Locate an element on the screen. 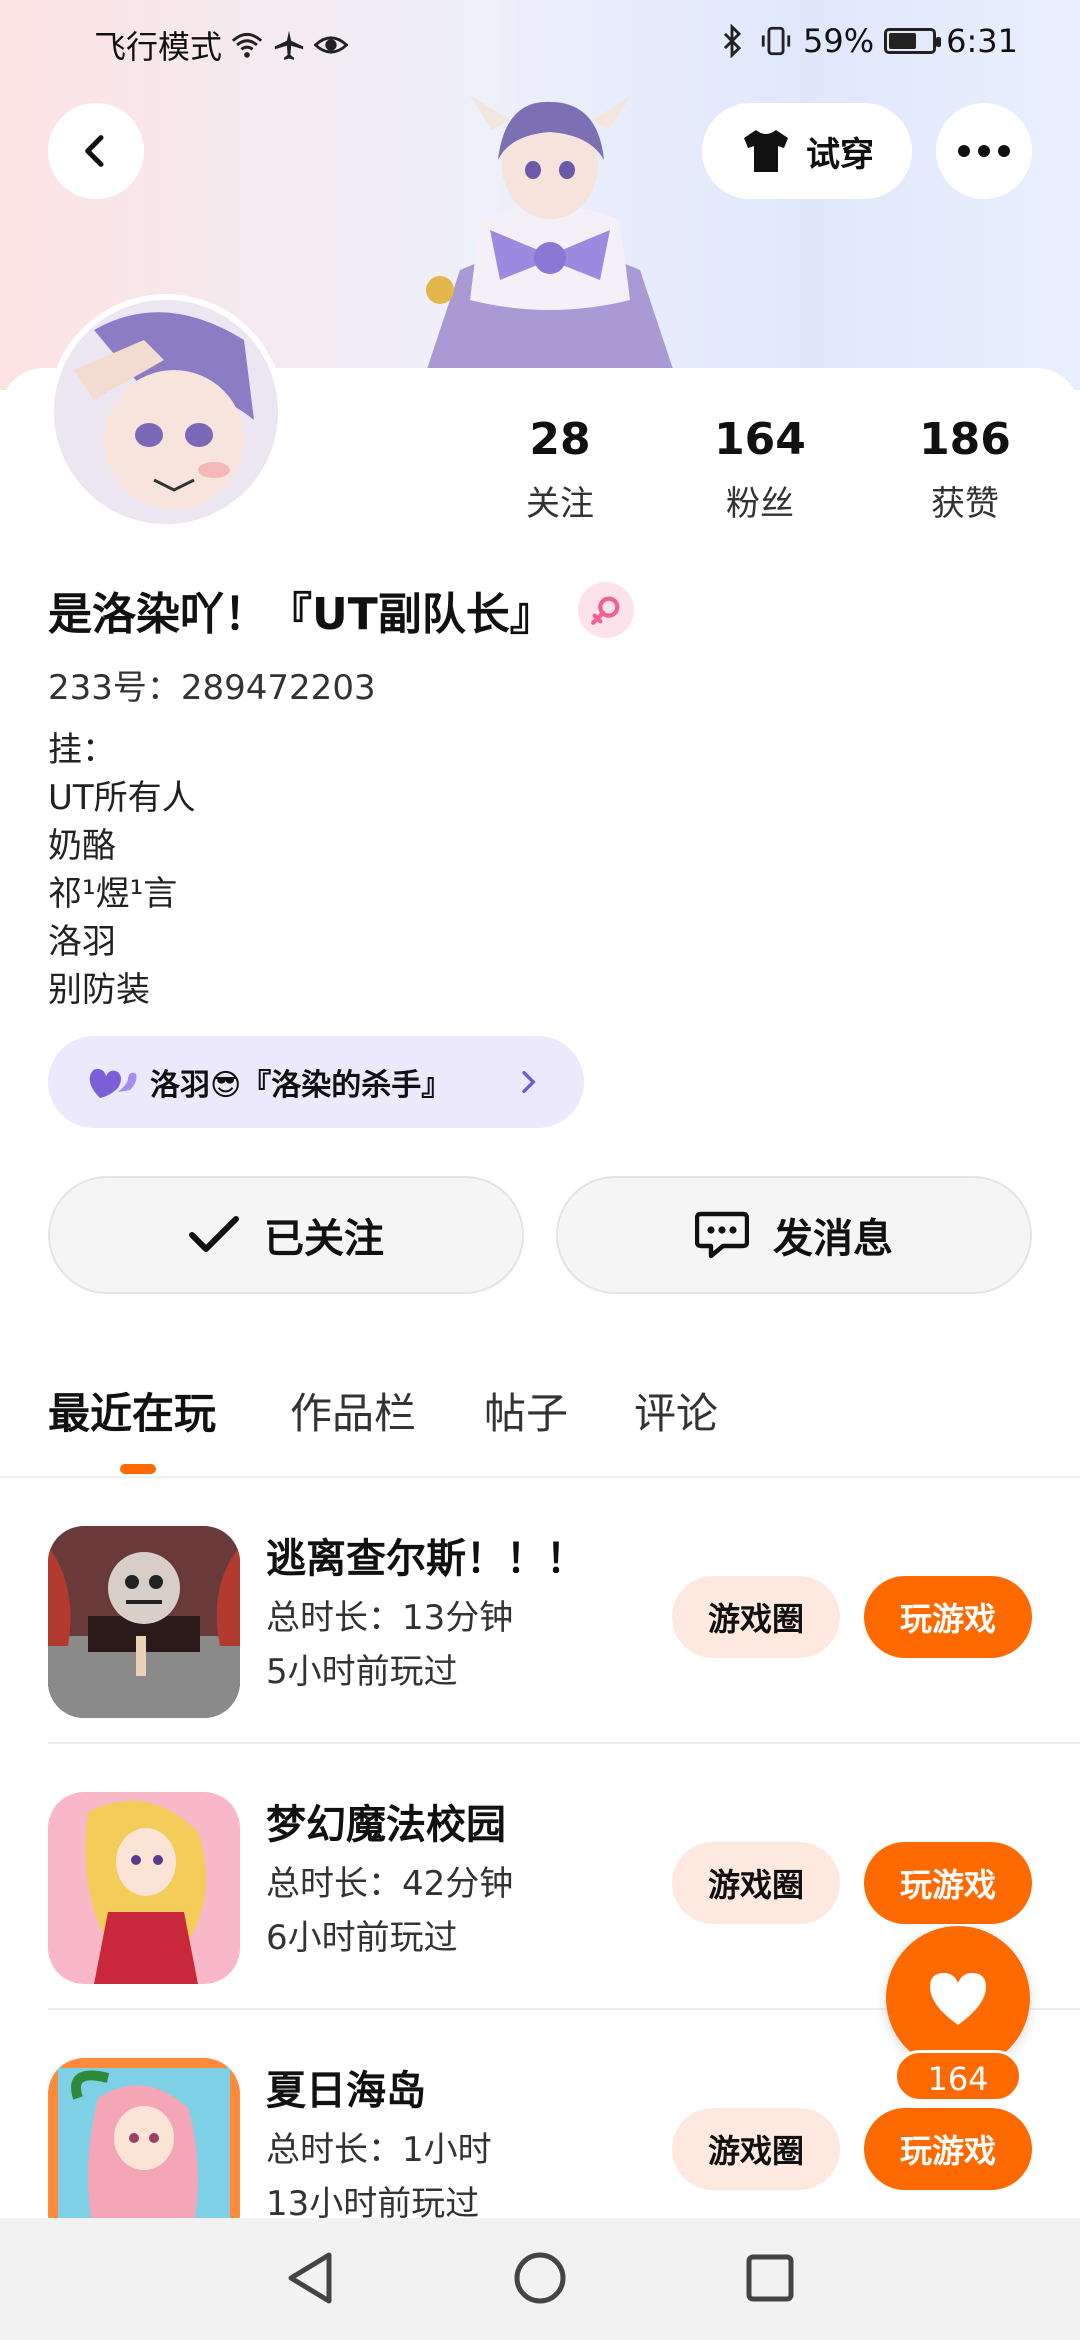 This screenshot has width=1080, height=2340. nav-recents-button is located at coordinates (770, 2278).